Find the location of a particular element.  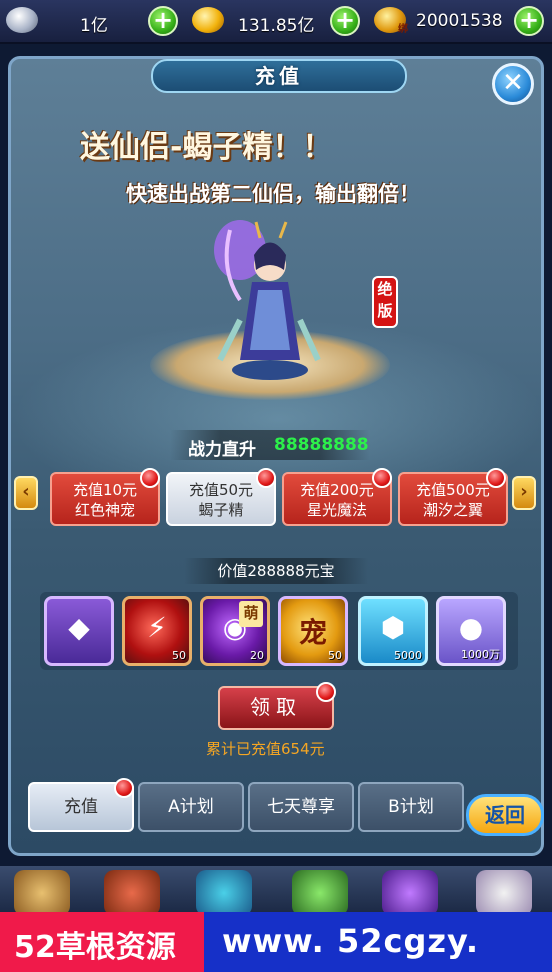

close-button: ✕ is located at coordinates (513, 84).